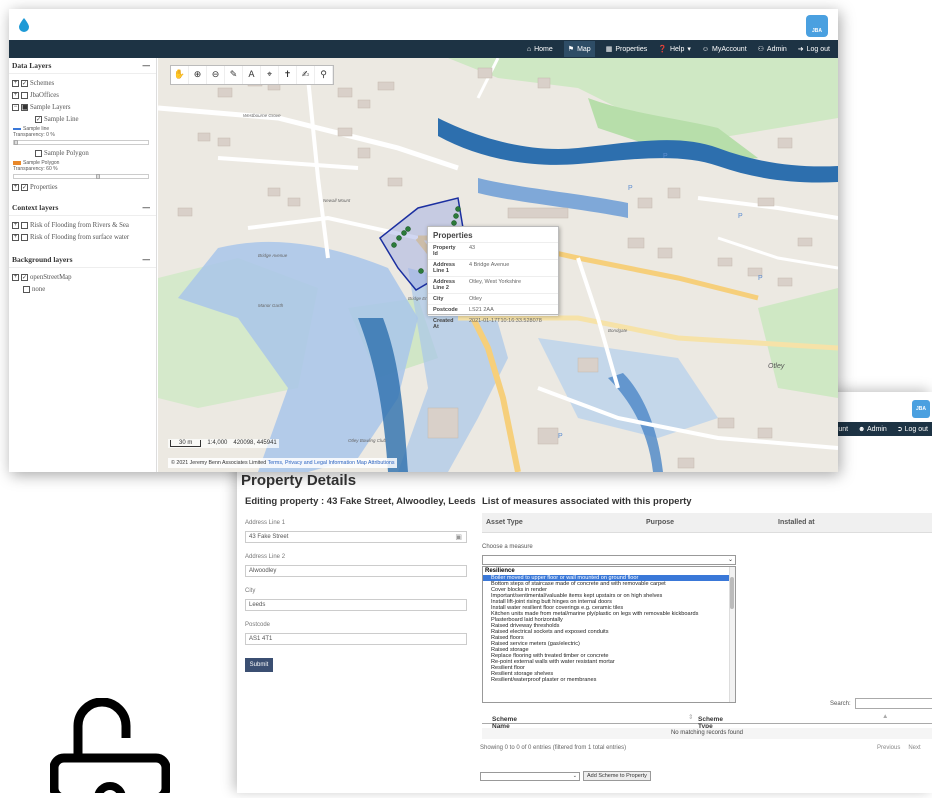 This screenshot has height=798, width=932. What do you see at coordinates (15, 107) in the screenshot?
I see `collapse-icon: −` at bounding box center [15, 107].